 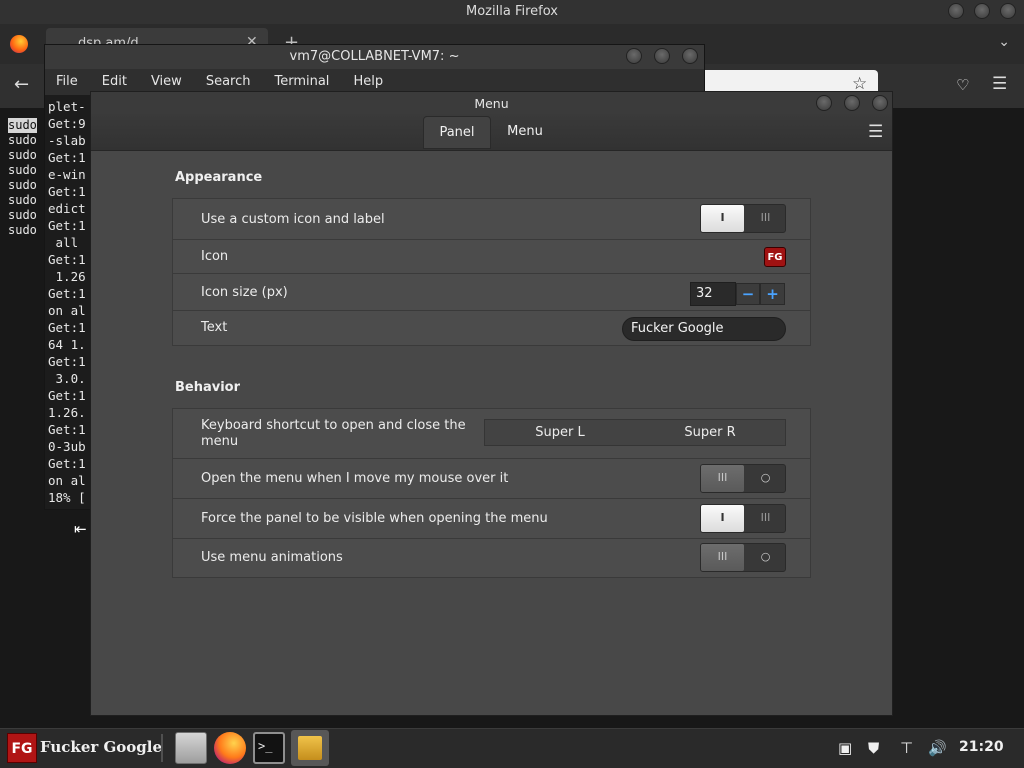 I want to click on terminal-line: edict, so click(x=67, y=208).